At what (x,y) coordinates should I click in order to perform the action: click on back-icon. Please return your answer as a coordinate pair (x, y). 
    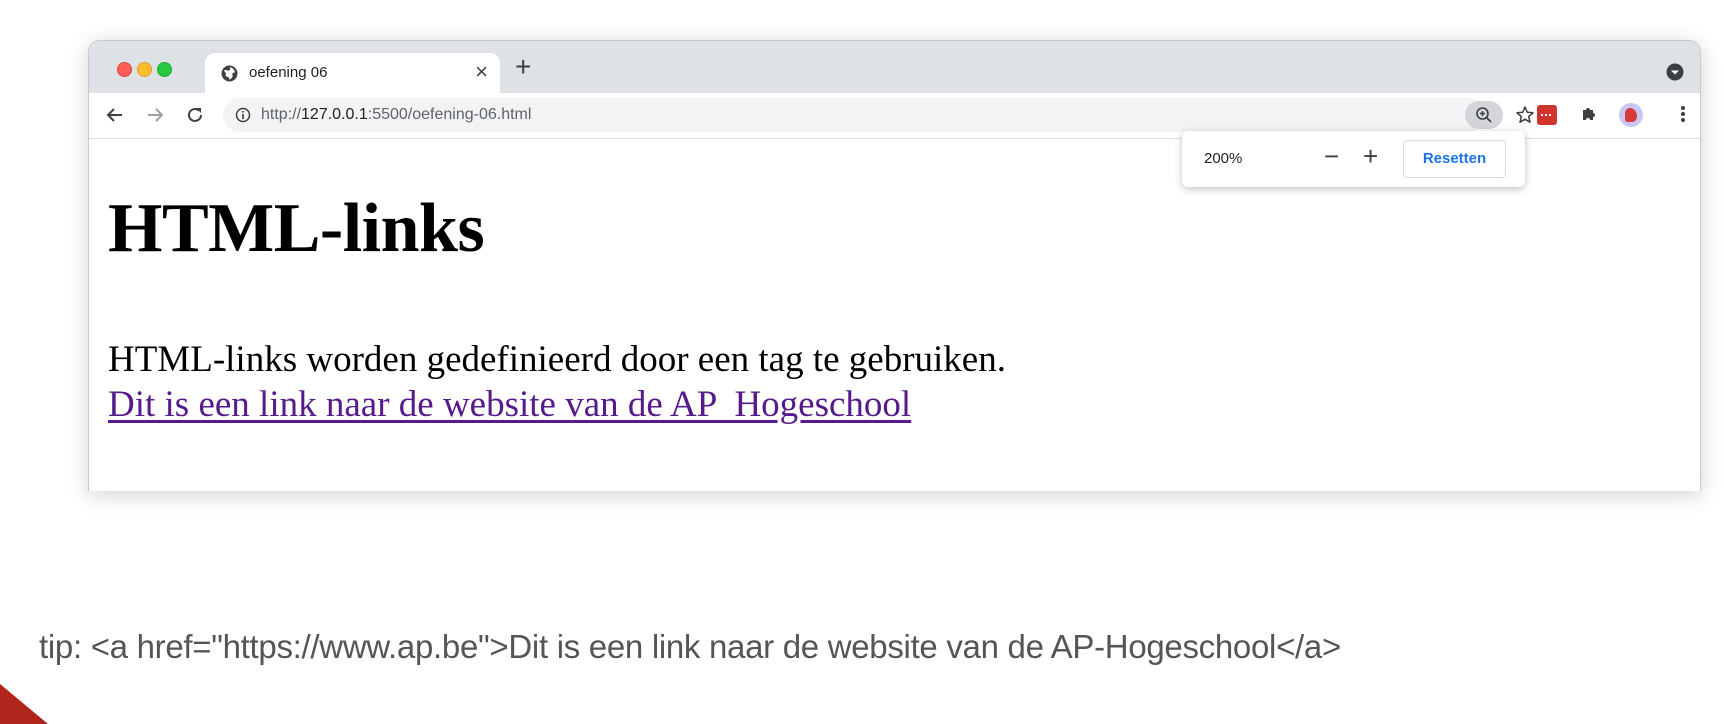
    Looking at the image, I should click on (115, 117).